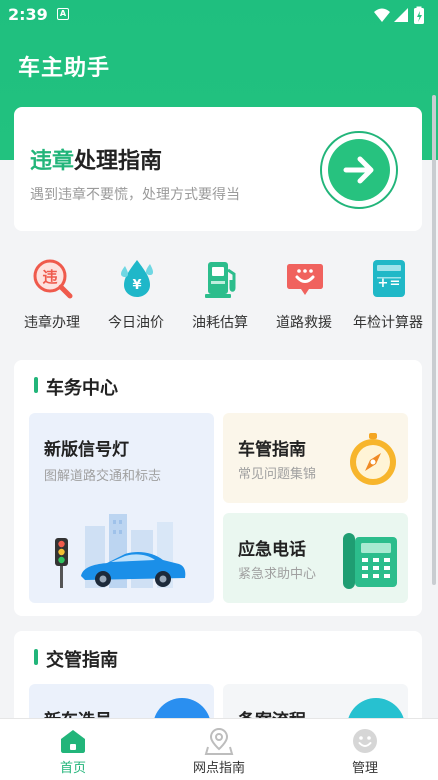  What do you see at coordinates (63, 14) in the screenshot?
I see `notification-icon: A` at bounding box center [63, 14].